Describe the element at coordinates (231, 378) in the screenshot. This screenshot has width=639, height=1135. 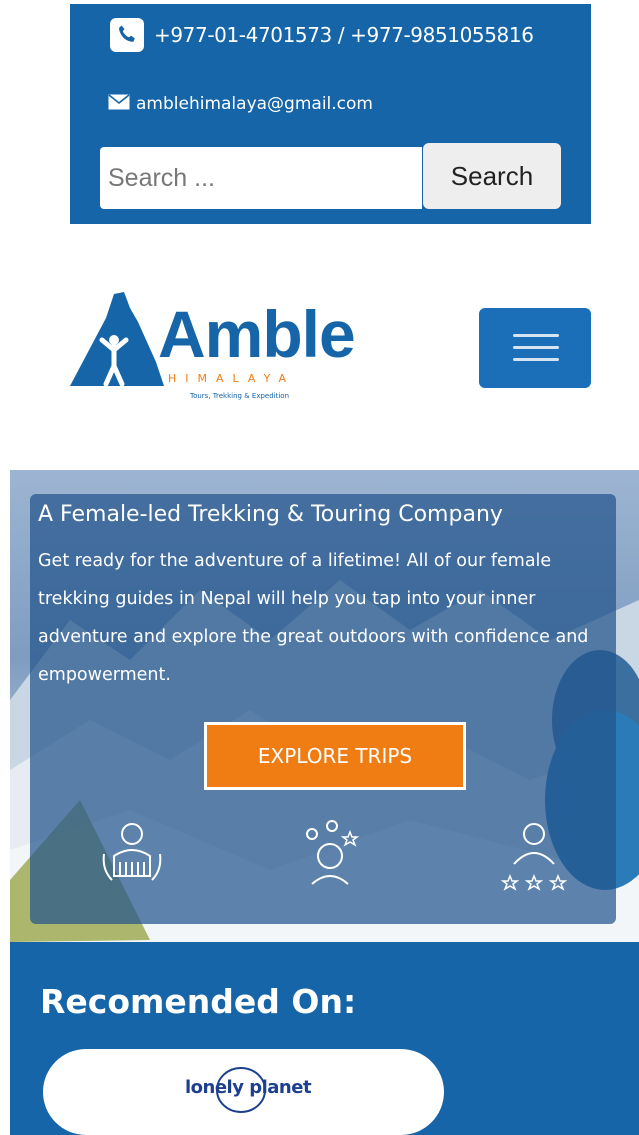
I see `logo-subtitle: HIMALAYA` at that location.